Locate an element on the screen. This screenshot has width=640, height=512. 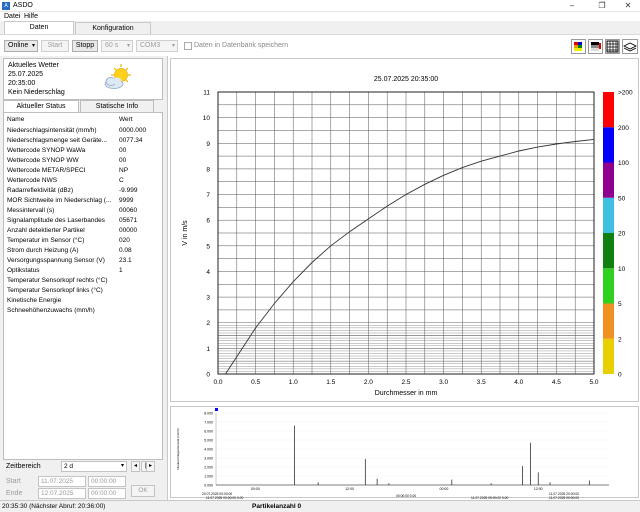
start-time-field: 00:00:00 is located at coordinates (107, 481).